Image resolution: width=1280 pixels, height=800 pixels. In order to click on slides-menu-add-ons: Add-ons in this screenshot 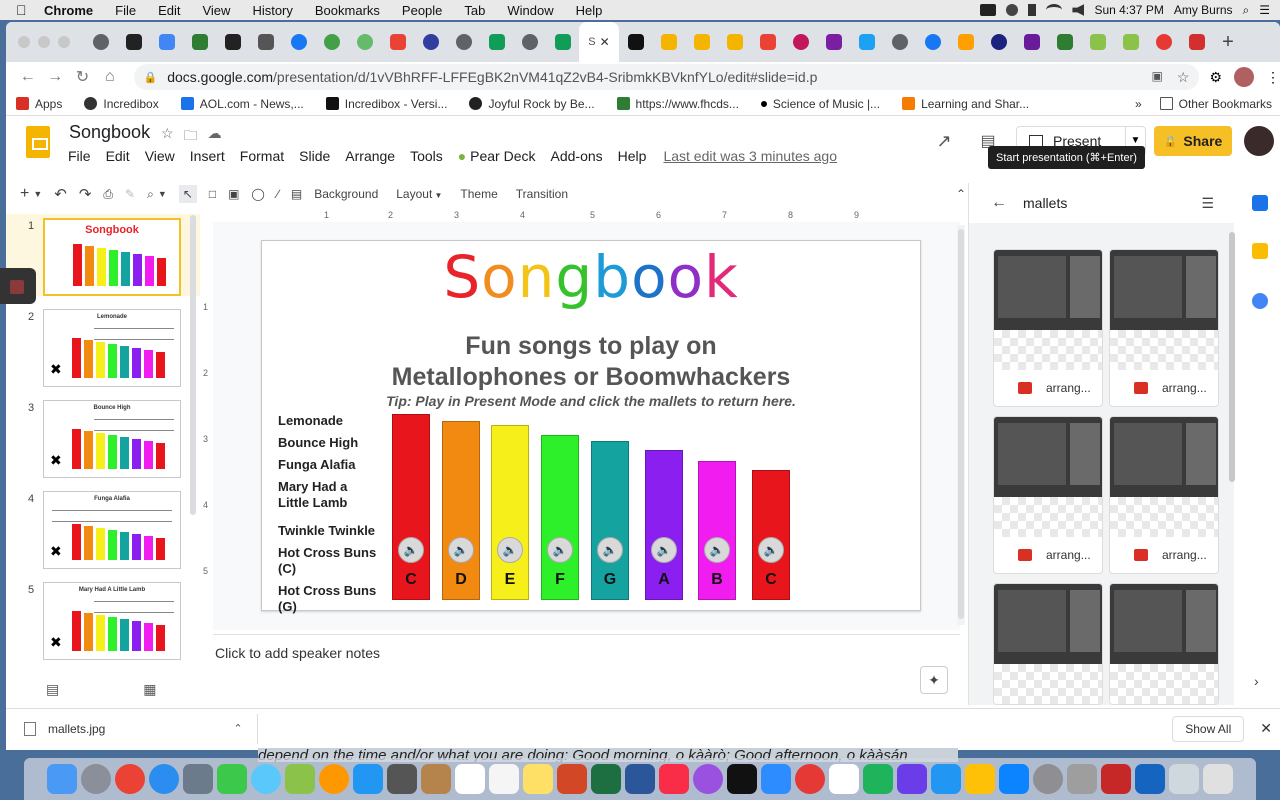, I will do `click(577, 156)`.